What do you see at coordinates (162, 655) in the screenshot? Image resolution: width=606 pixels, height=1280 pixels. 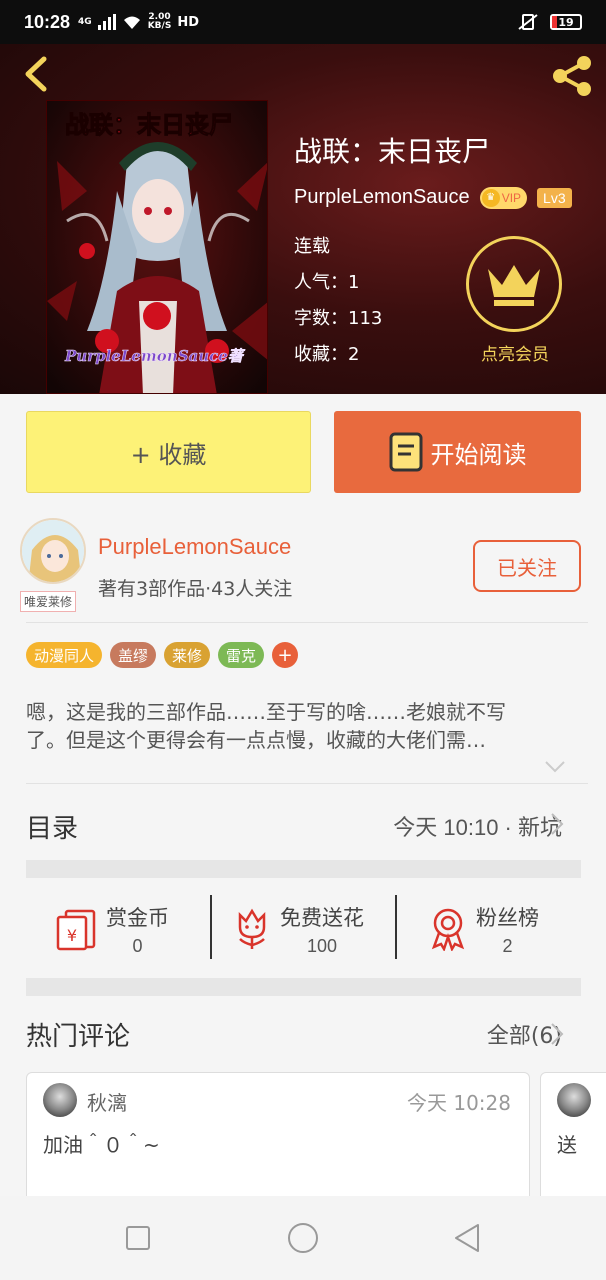 I see `tag-list: 动漫同人 盖缪 莱修 雷克 +` at bounding box center [162, 655].